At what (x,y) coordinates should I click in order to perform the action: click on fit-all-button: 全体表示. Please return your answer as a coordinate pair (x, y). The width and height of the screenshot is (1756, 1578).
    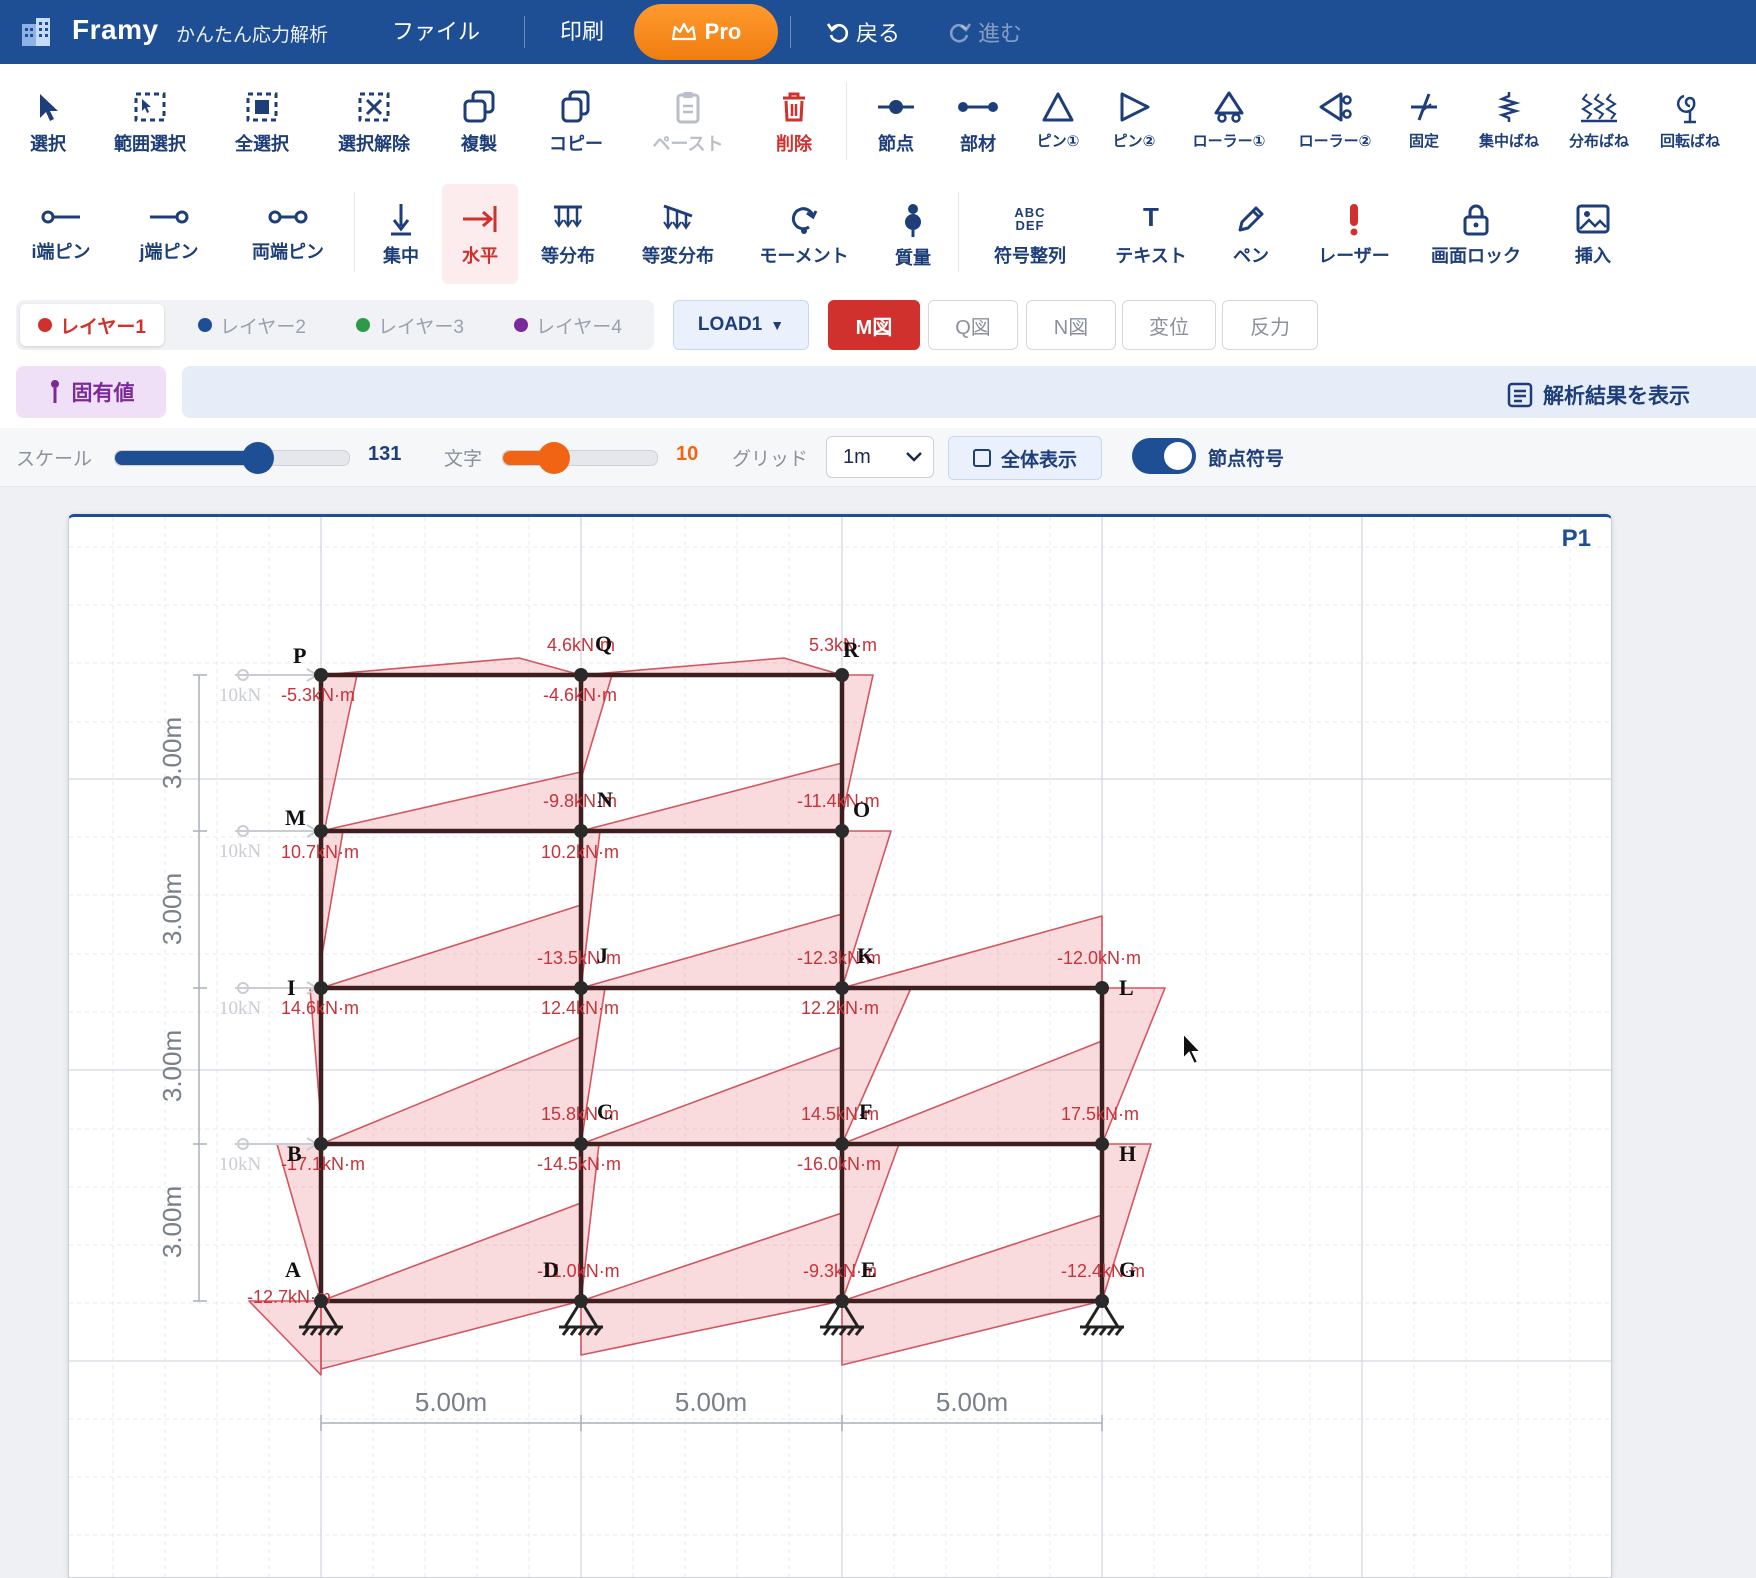
    Looking at the image, I should click on (1025, 458).